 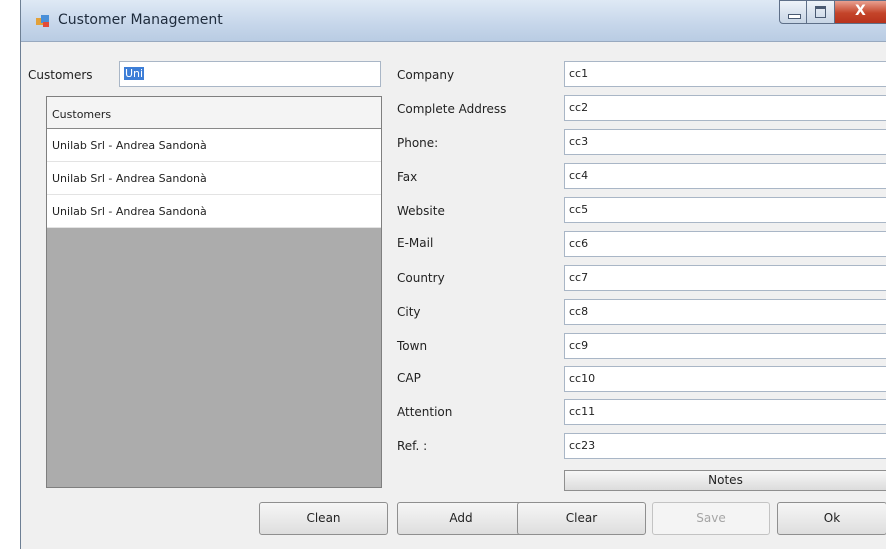 I want to click on attention-label: Attention, so click(x=425, y=412).